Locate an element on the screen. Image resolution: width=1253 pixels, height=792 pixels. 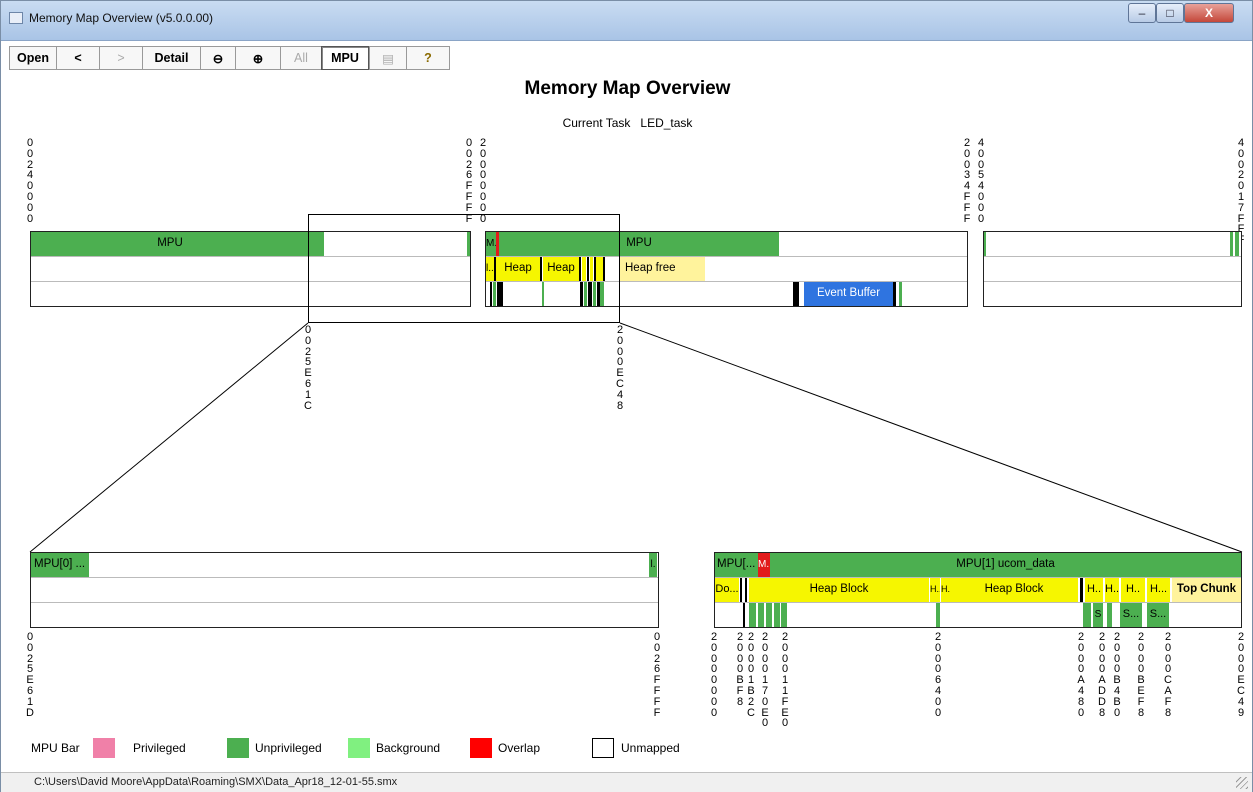
address-label: 2 0 0 0 1 B 2 C is located at coordinates (751, 675).